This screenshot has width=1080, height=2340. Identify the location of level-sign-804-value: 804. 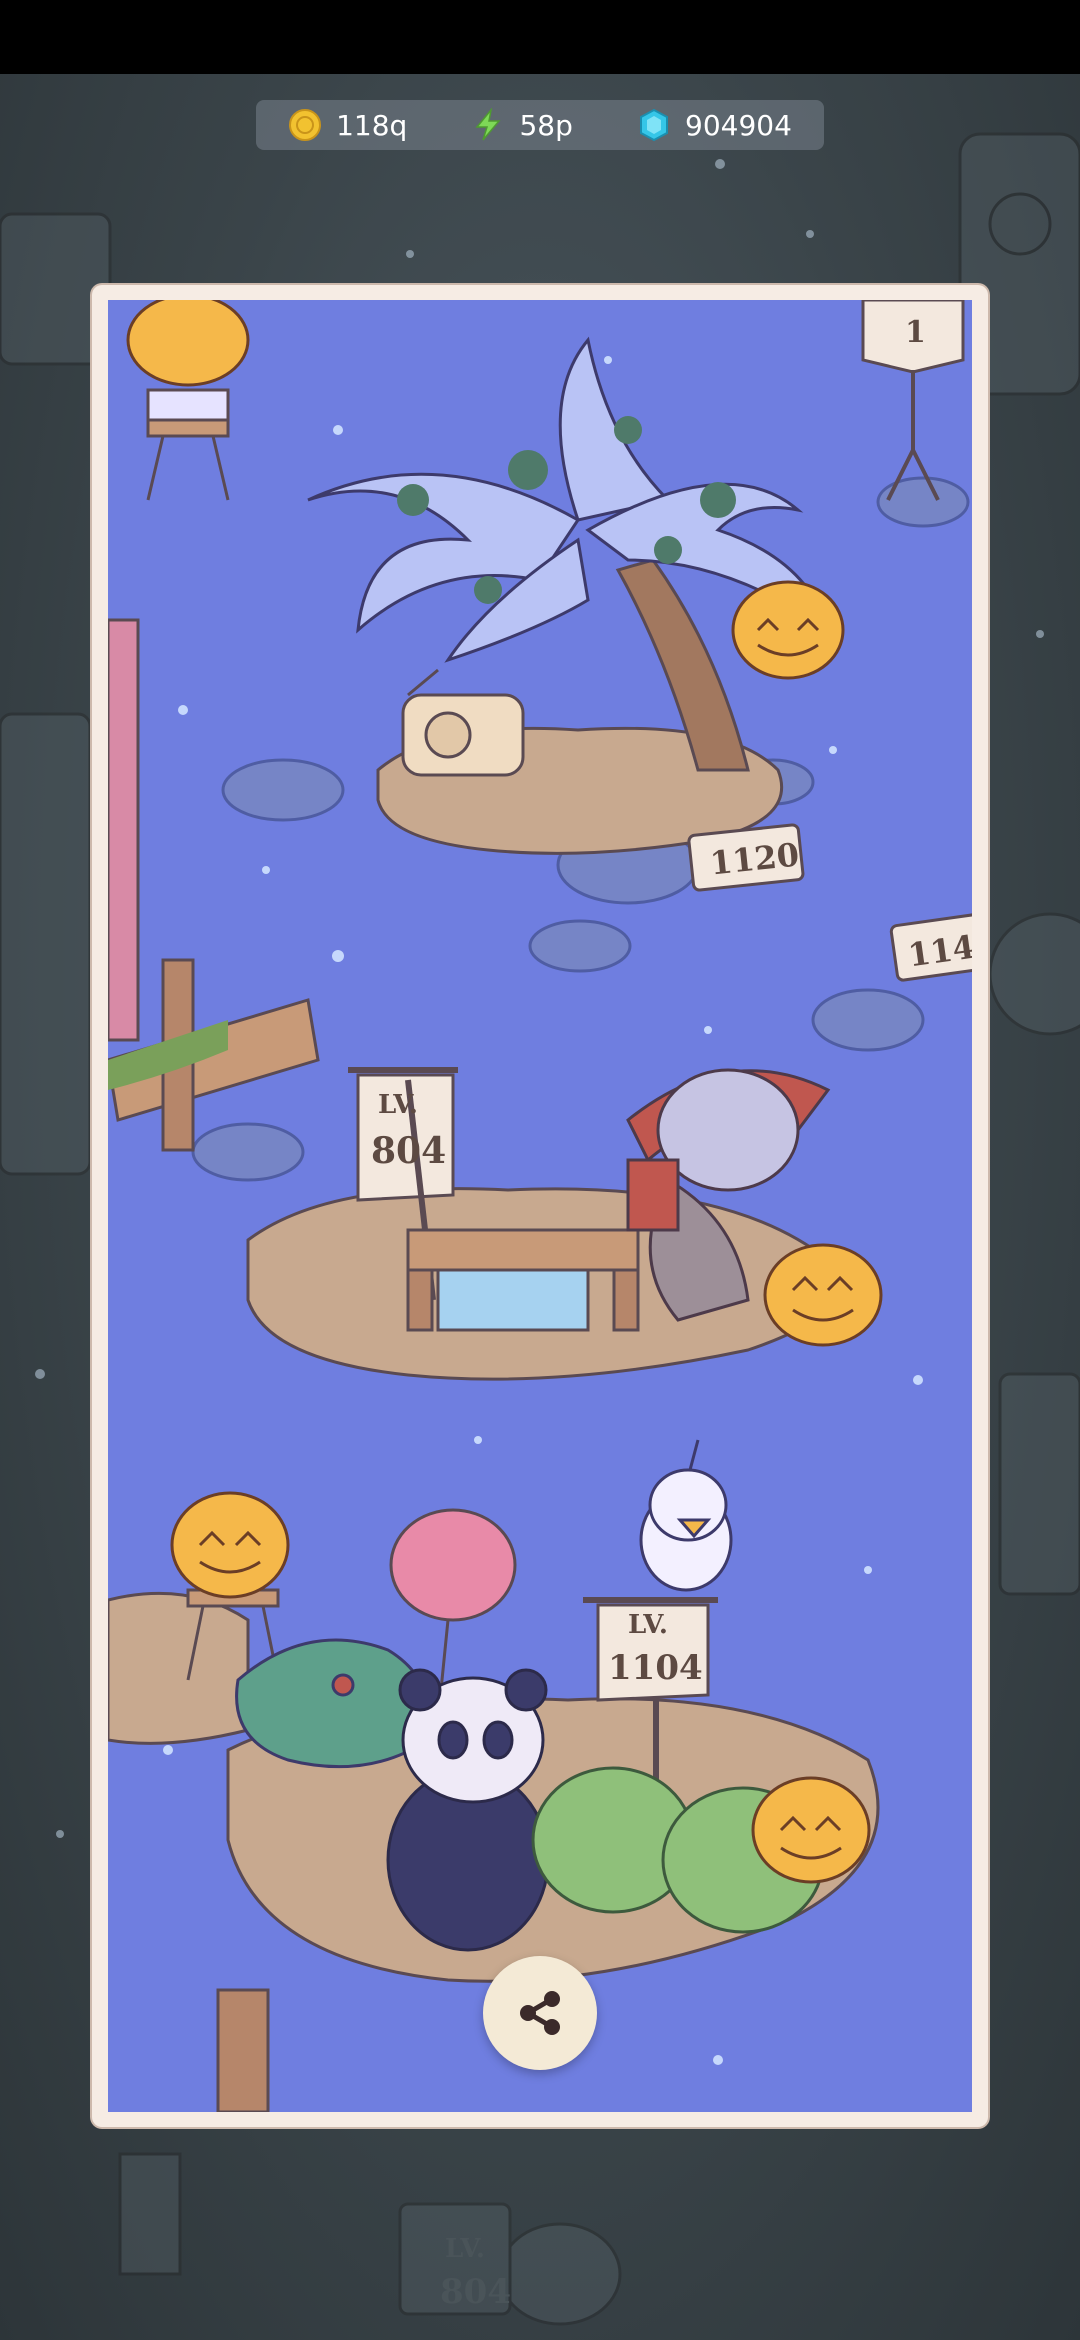
(409, 1151).